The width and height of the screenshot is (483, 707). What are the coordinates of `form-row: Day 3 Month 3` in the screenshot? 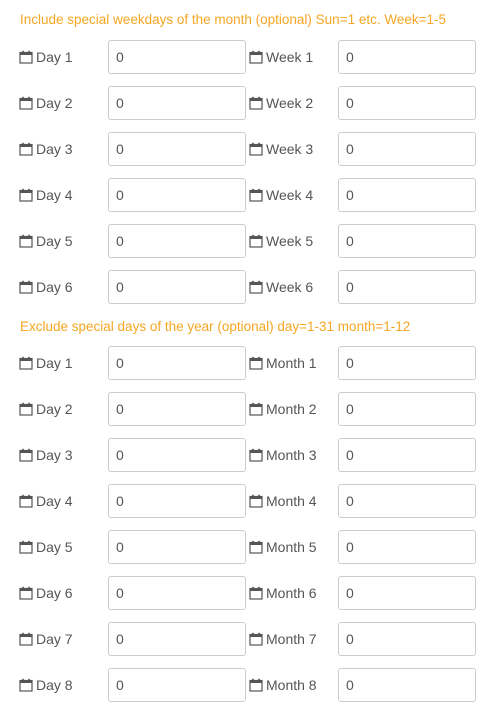 It's located at (241, 455).